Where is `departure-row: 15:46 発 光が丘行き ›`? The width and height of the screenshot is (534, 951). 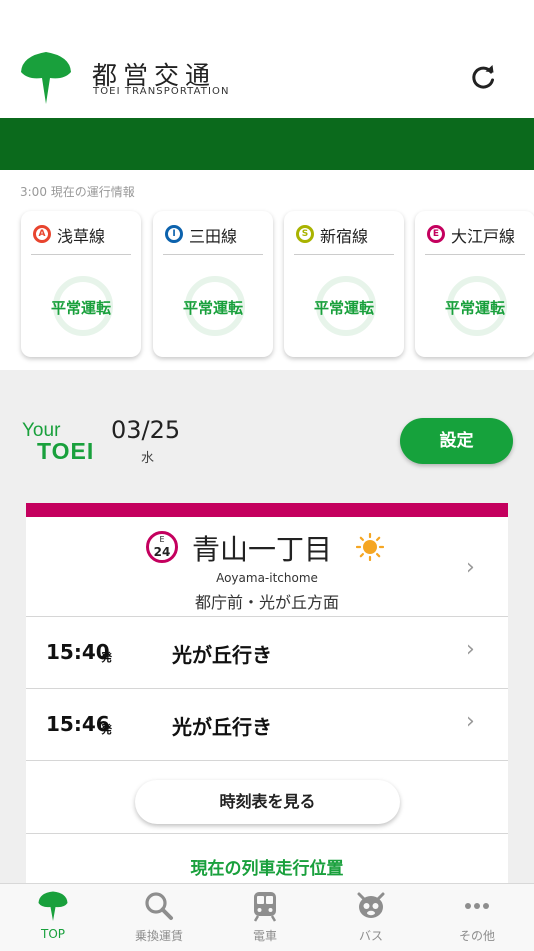 departure-row: 15:46 発 光が丘行き › is located at coordinates (267, 724).